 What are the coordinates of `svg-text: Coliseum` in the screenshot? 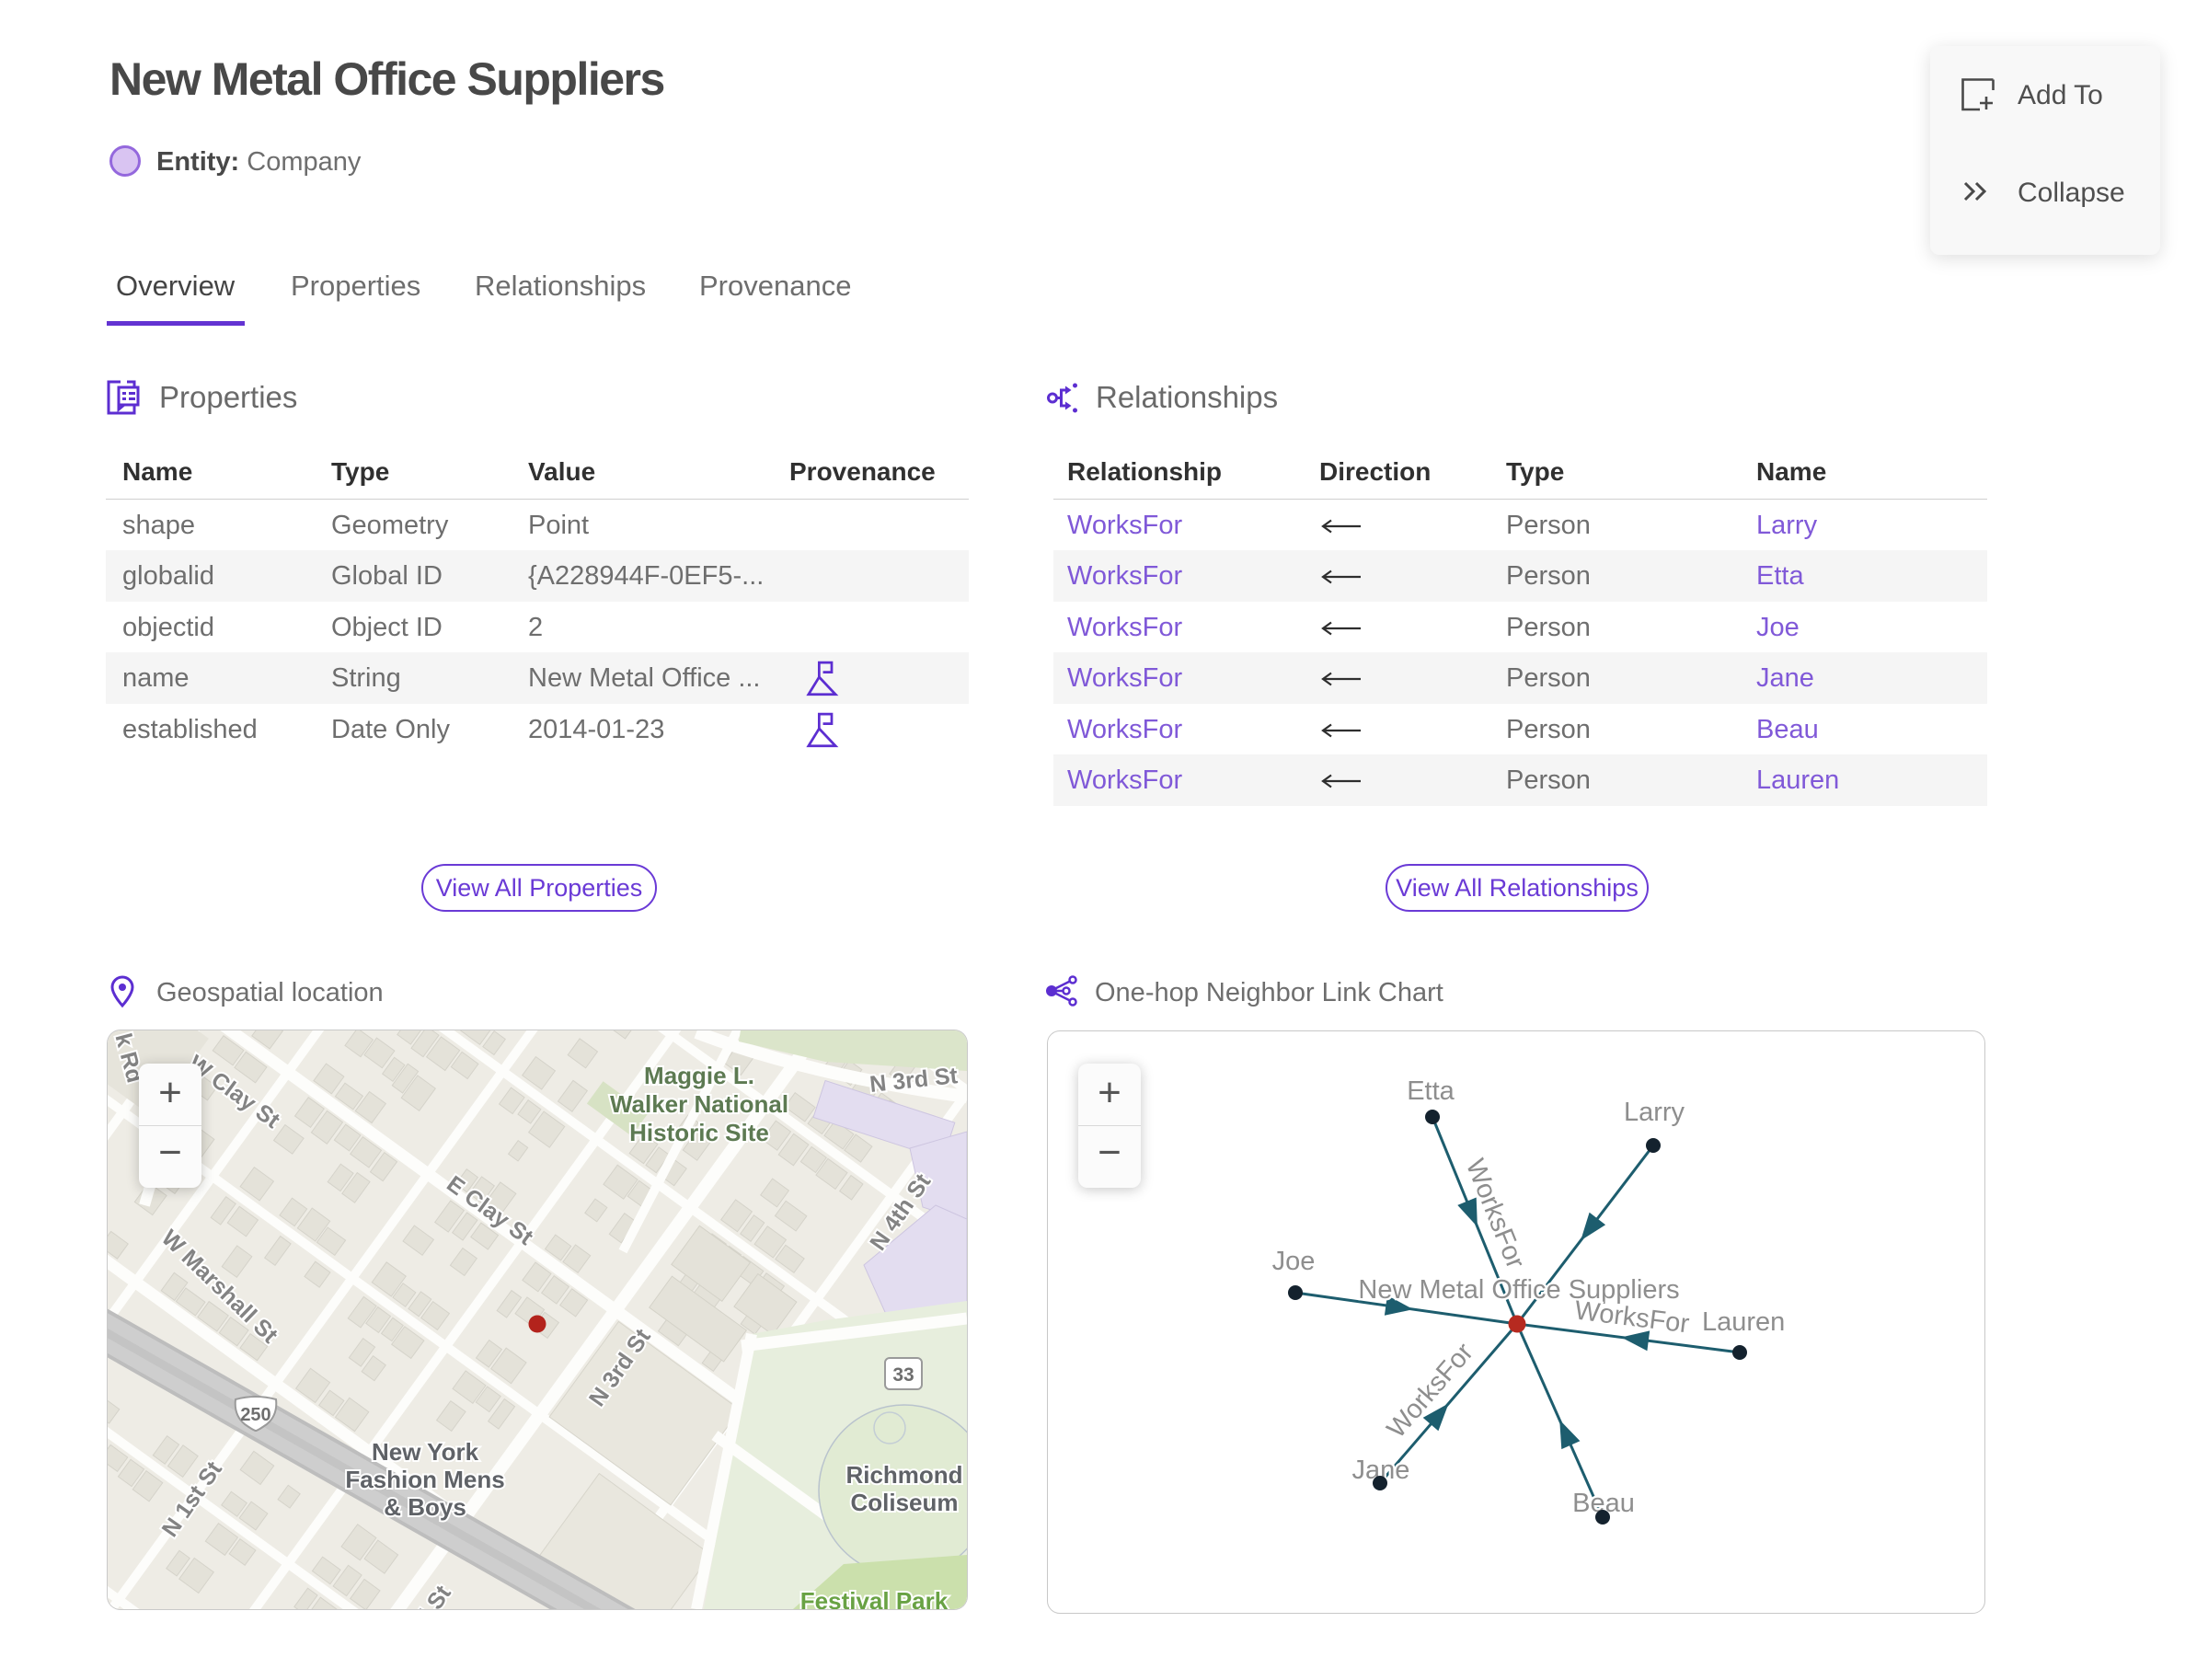 It's located at (904, 1502).